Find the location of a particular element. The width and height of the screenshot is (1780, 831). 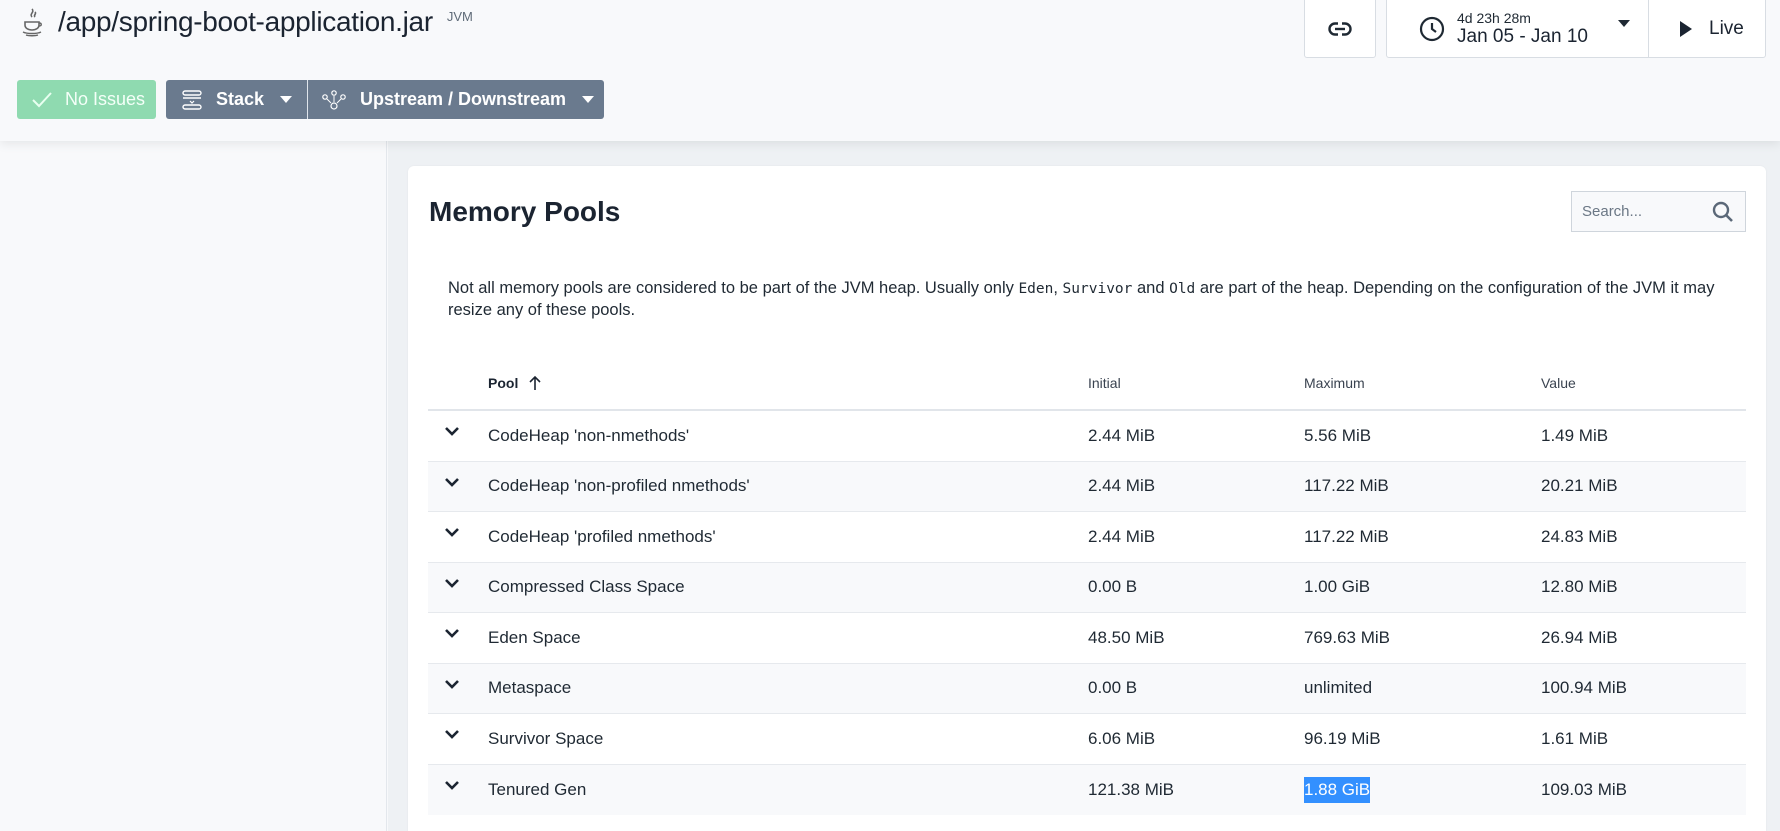

pool-maximum: 1.88 GiB is located at coordinates (1337, 789).